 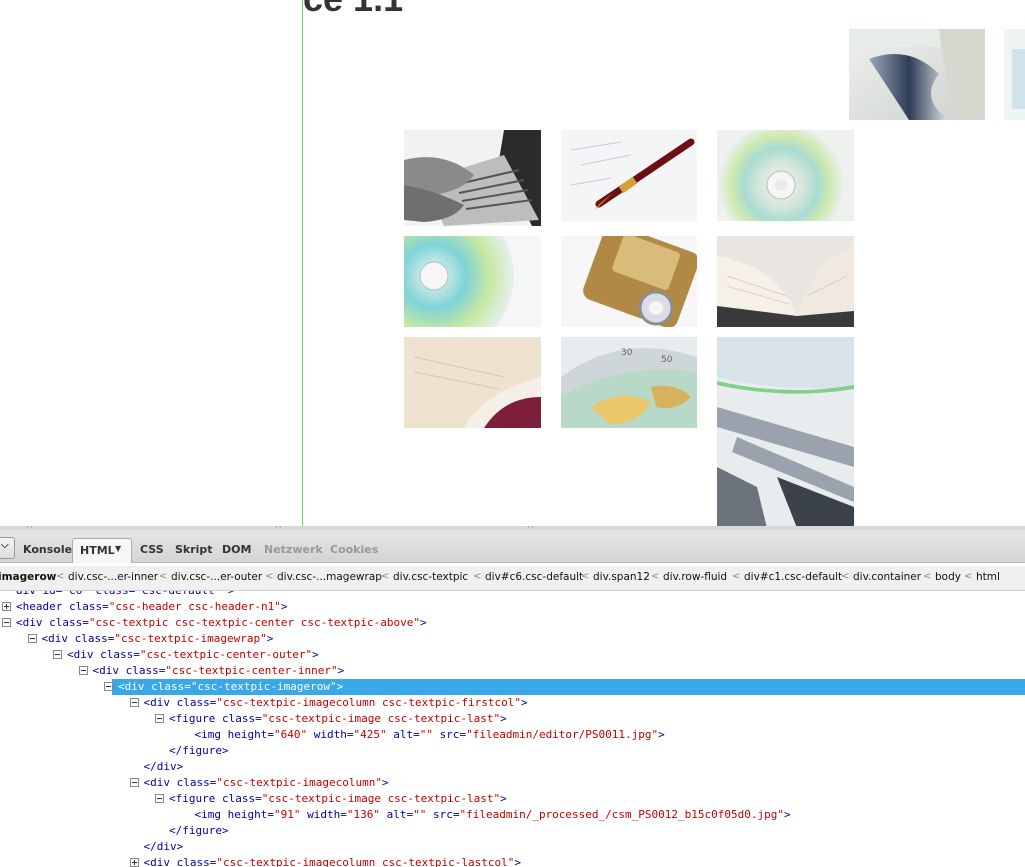 What do you see at coordinates (948, 577) in the screenshot?
I see `breadcrumb-item: body` at bounding box center [948, 577].